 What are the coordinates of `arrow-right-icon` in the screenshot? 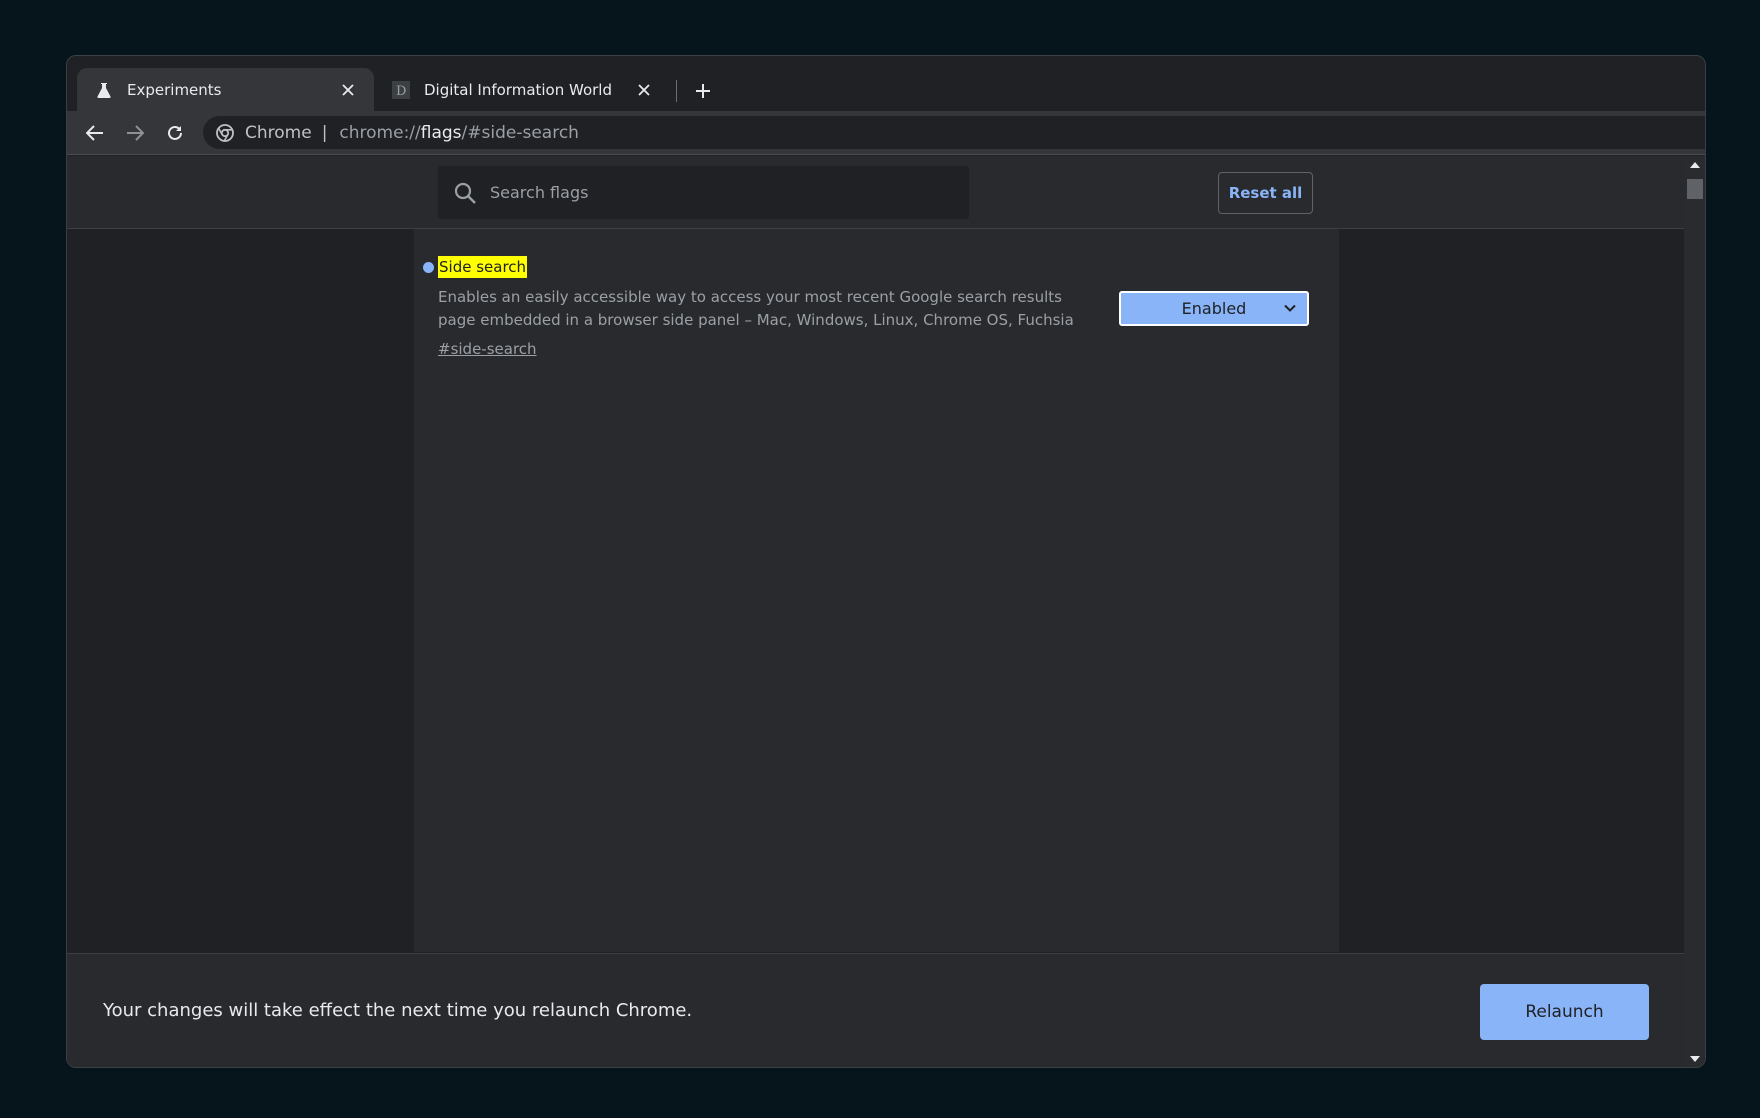 It's located at (135, 133).